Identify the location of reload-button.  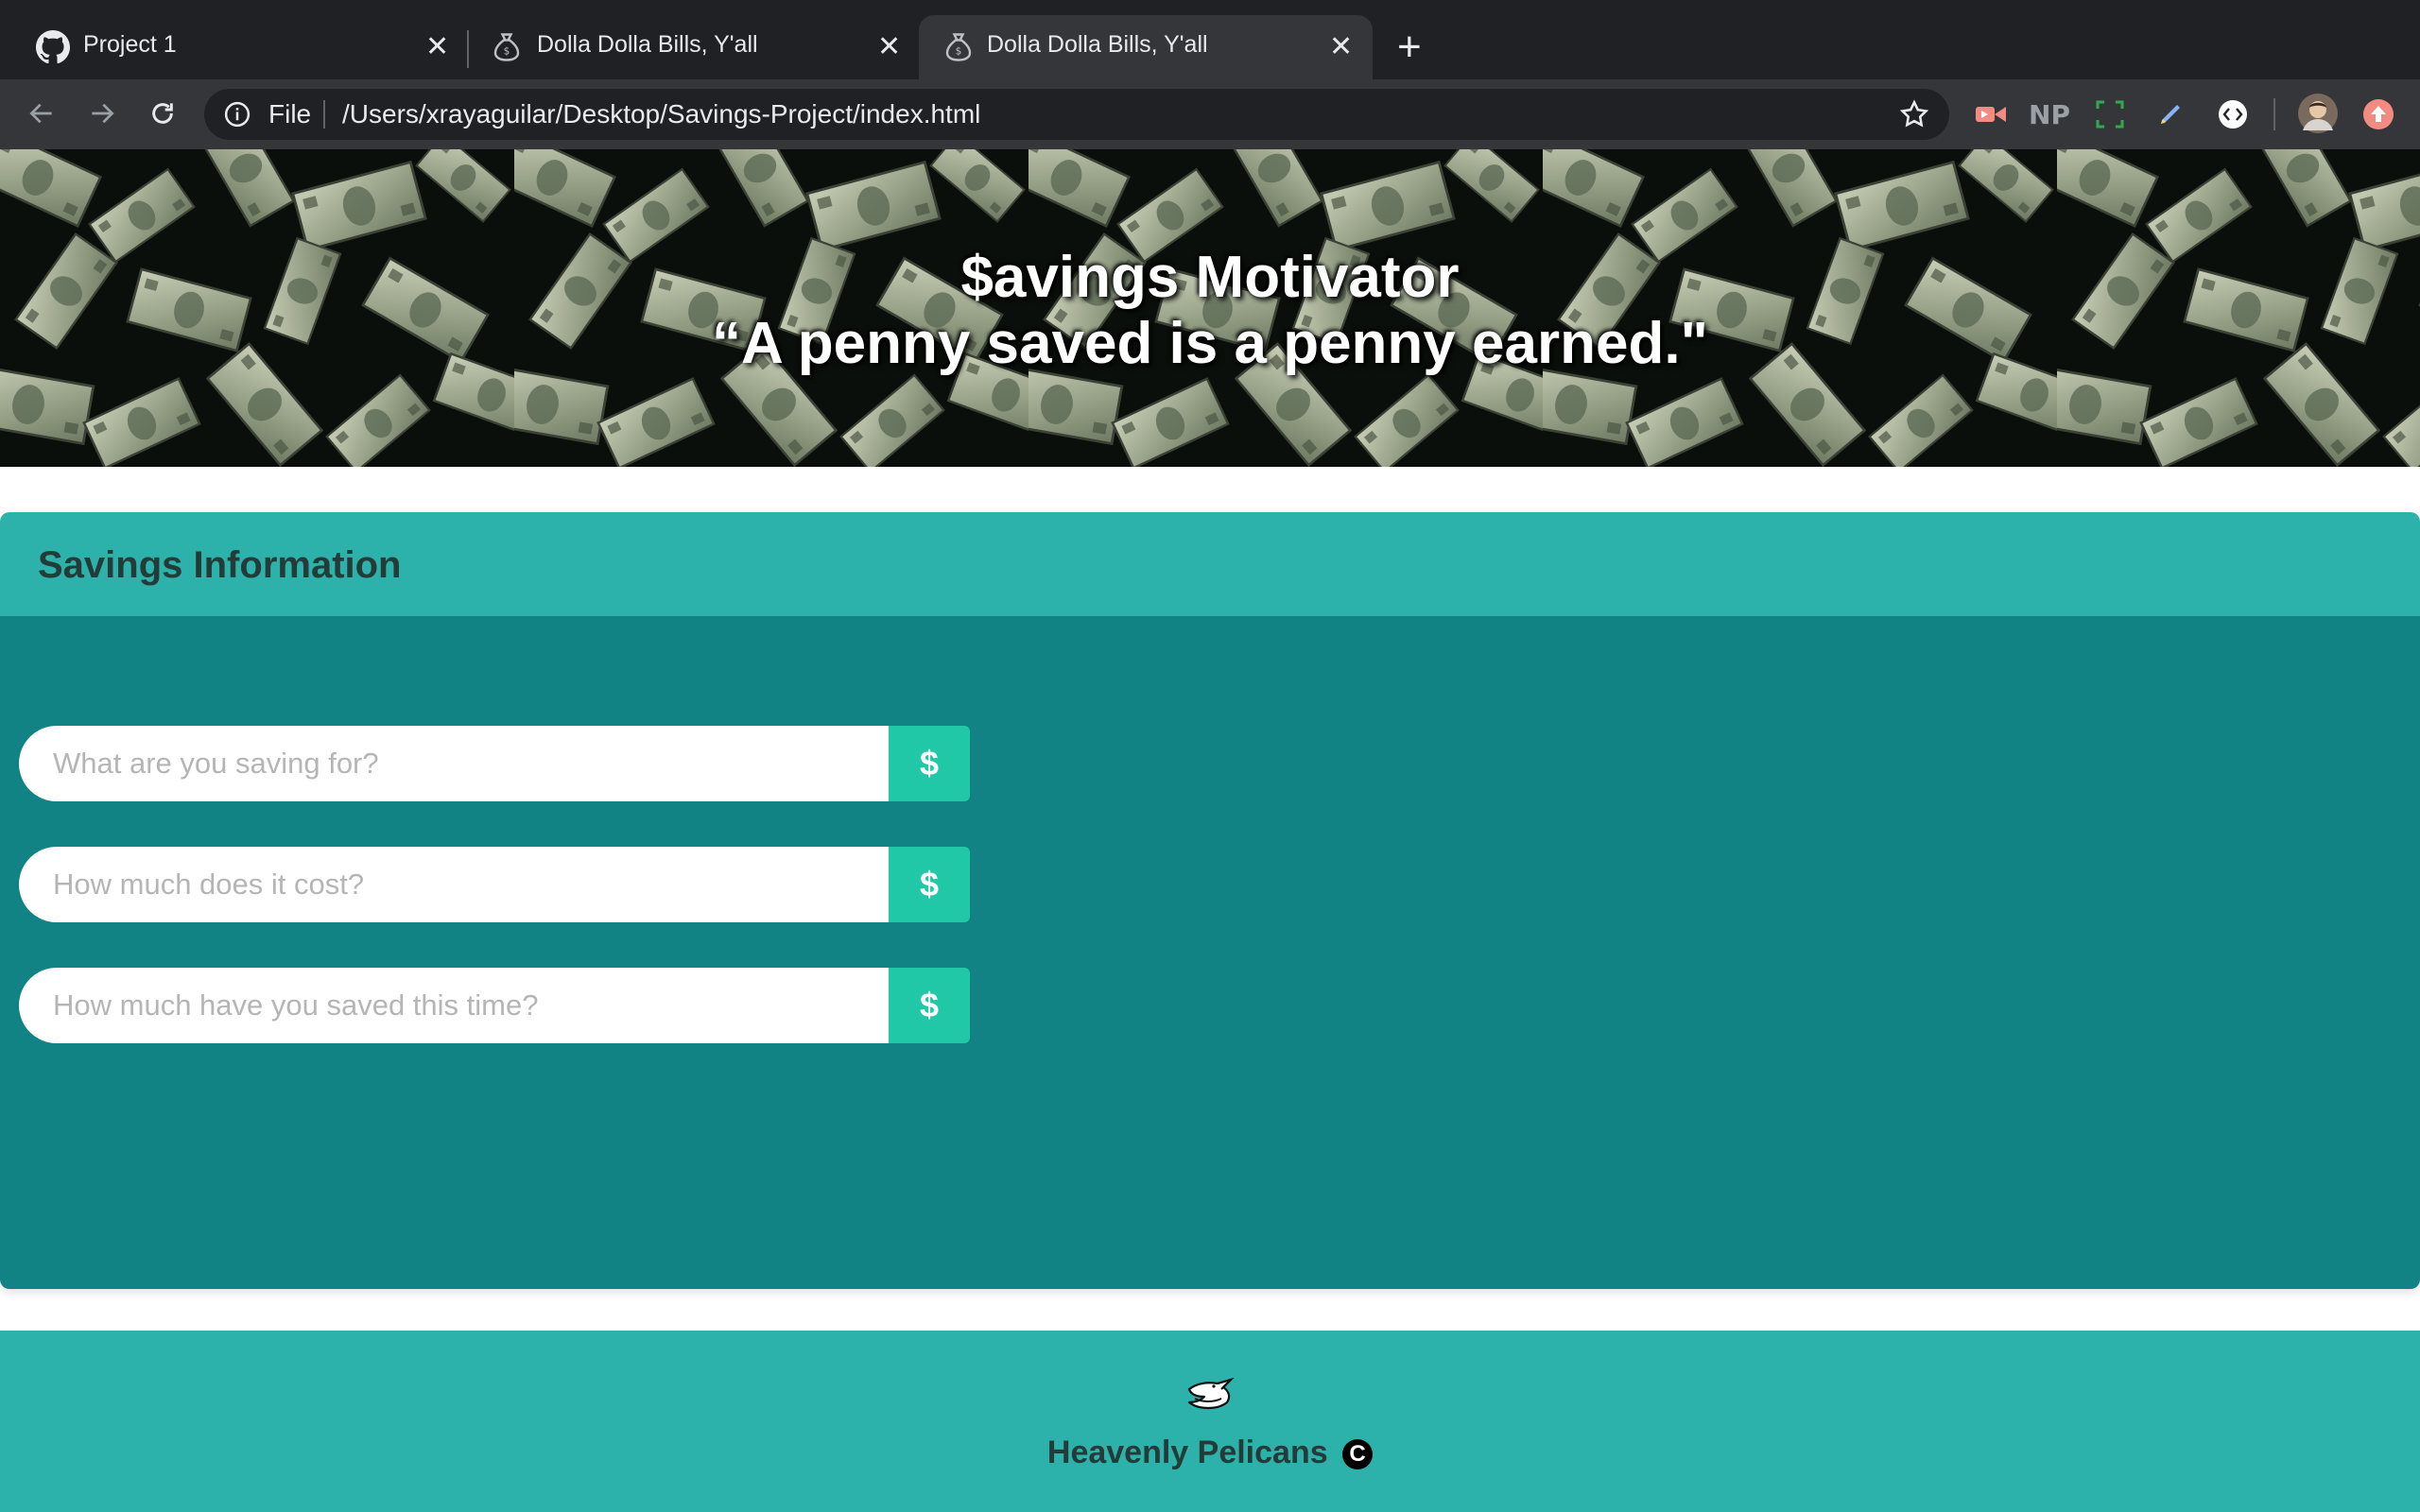
(162, 113).